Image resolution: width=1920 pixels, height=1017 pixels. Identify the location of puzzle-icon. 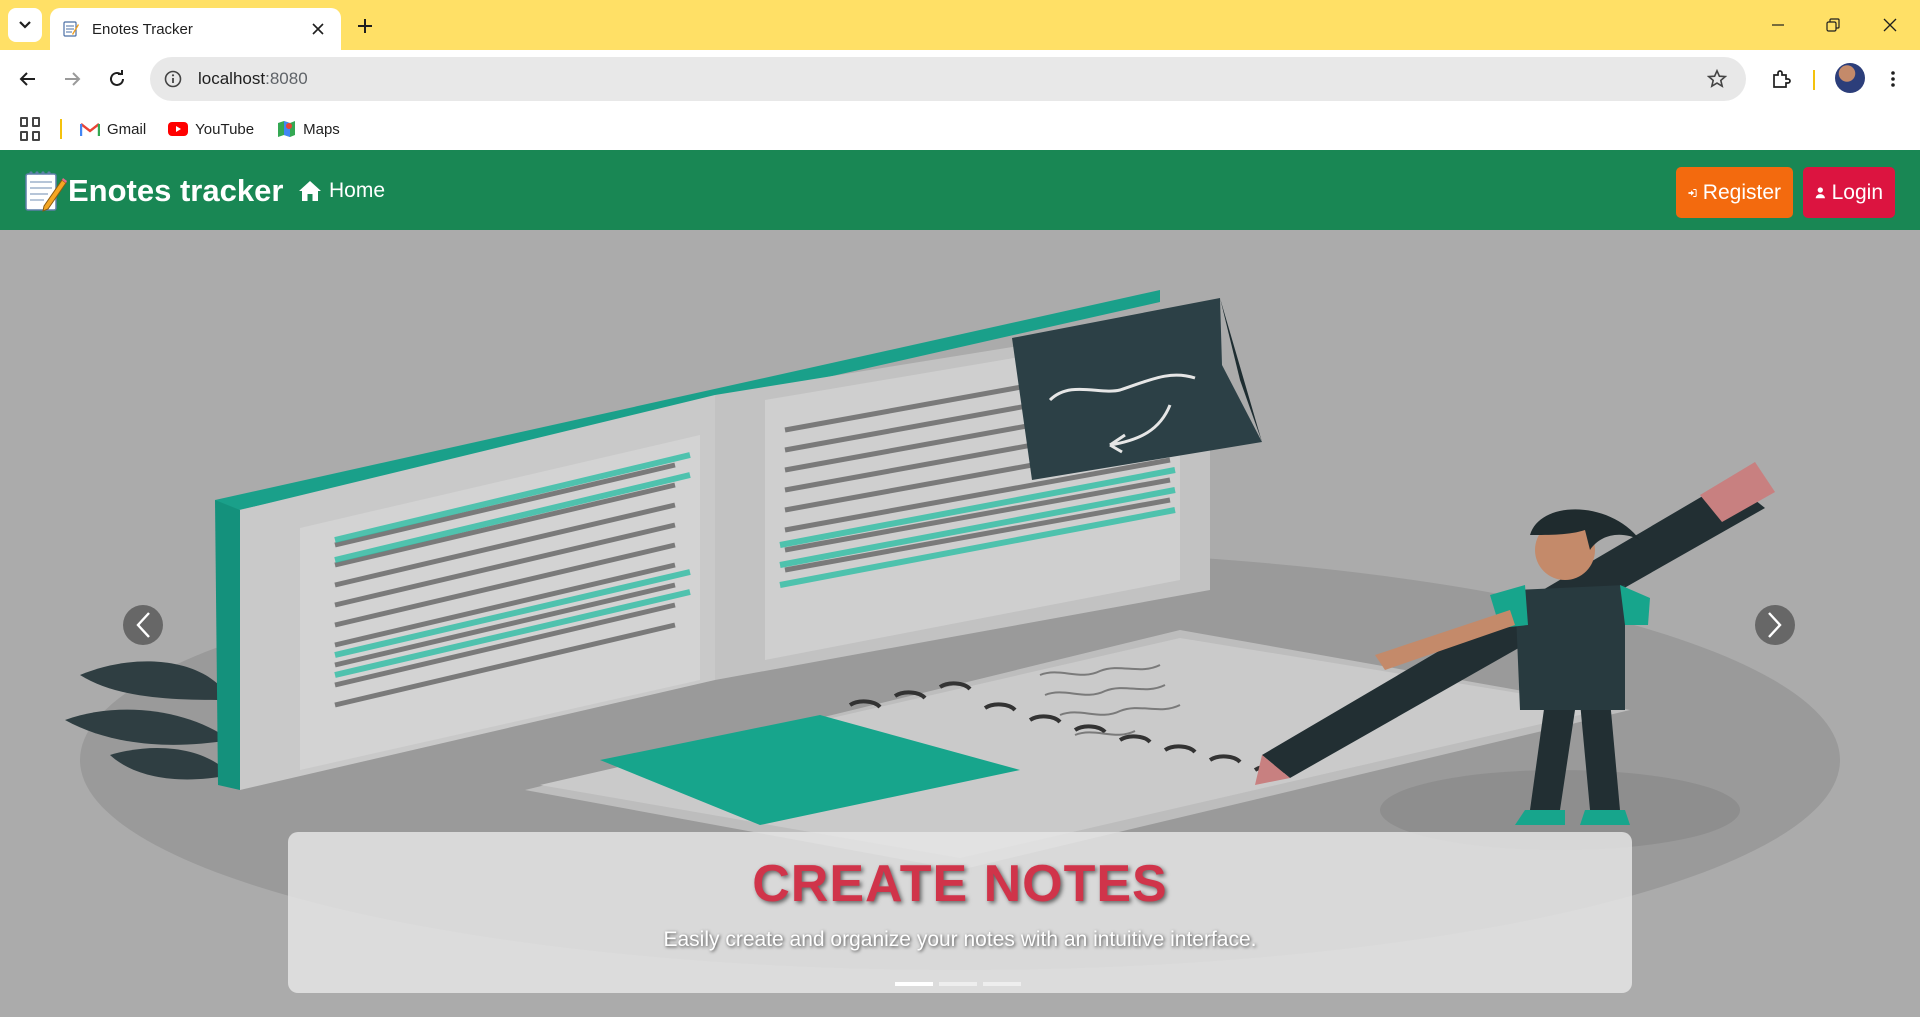
(1782, 79).